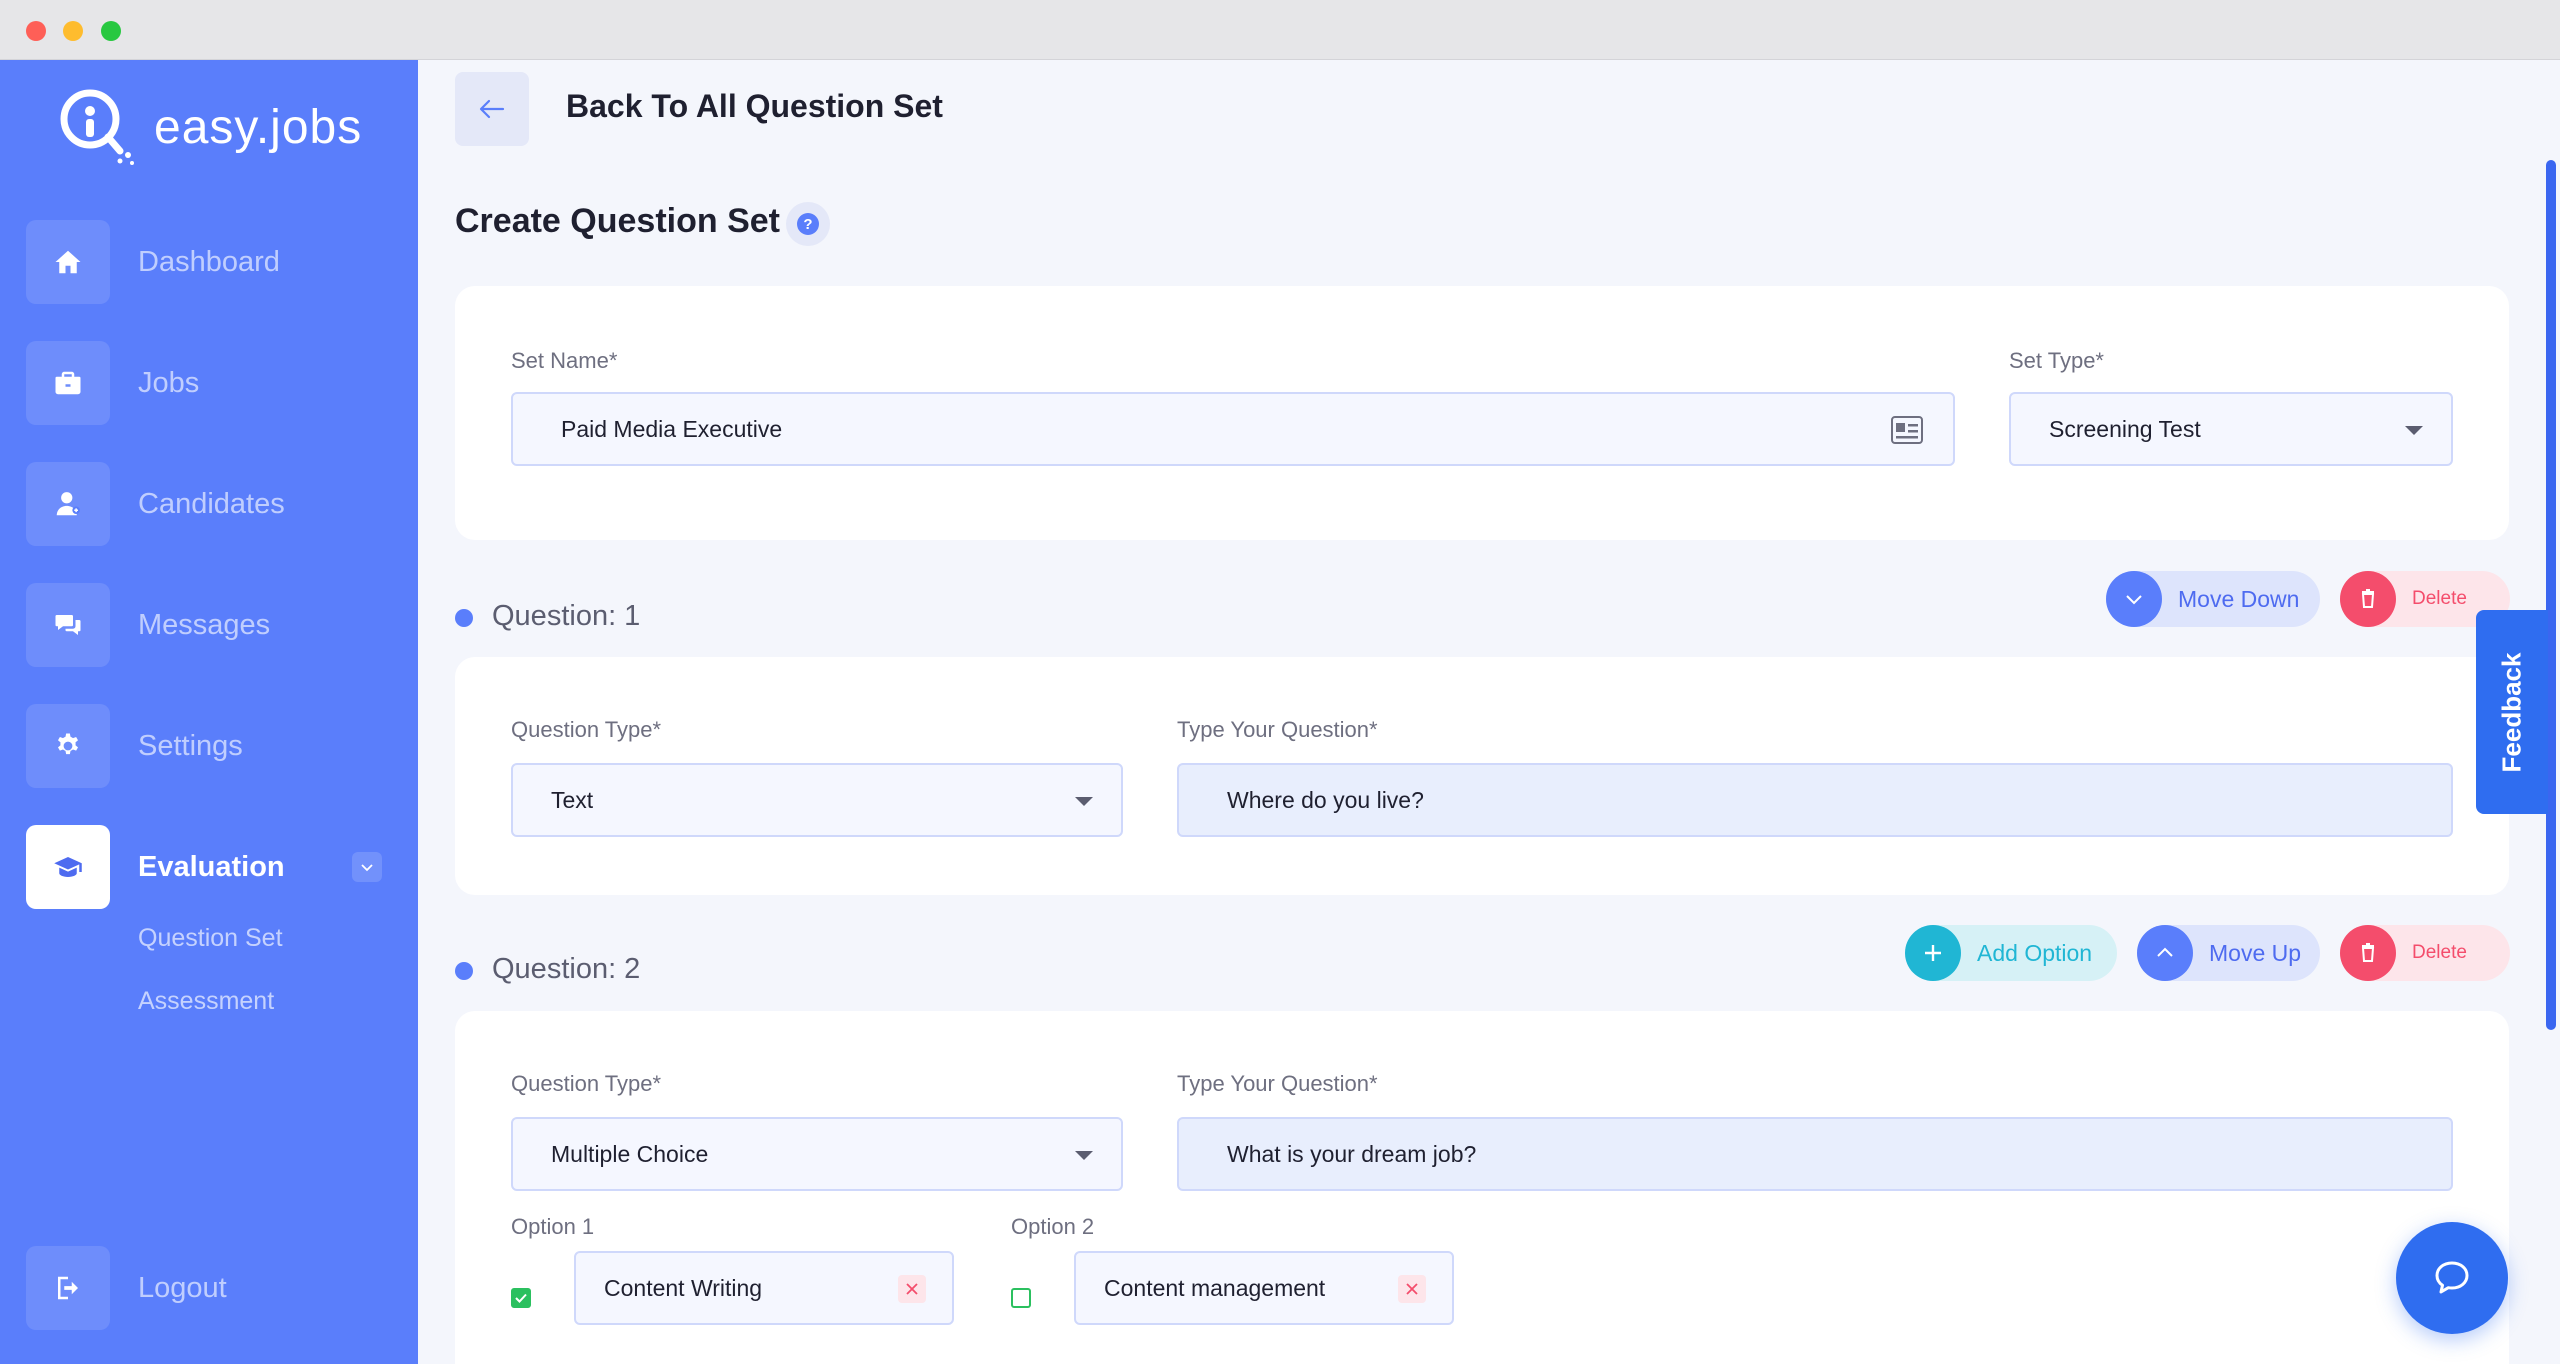 Image resolution: width=2560 pixels, height=1364 pixels. I want to click on option-2-input: Content management, so click(1264, 1288).